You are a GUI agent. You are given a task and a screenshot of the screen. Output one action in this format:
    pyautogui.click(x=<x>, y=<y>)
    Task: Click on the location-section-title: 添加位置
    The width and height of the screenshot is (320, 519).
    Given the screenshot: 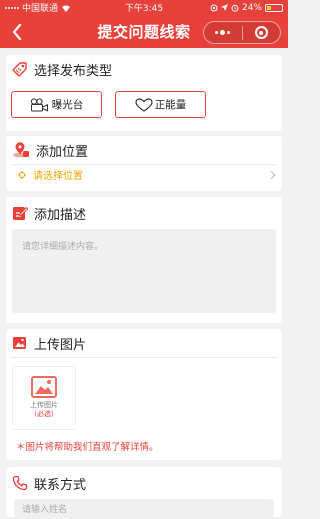 What is the action you would take?
    pyautogui.click(x=62, y=152)
    